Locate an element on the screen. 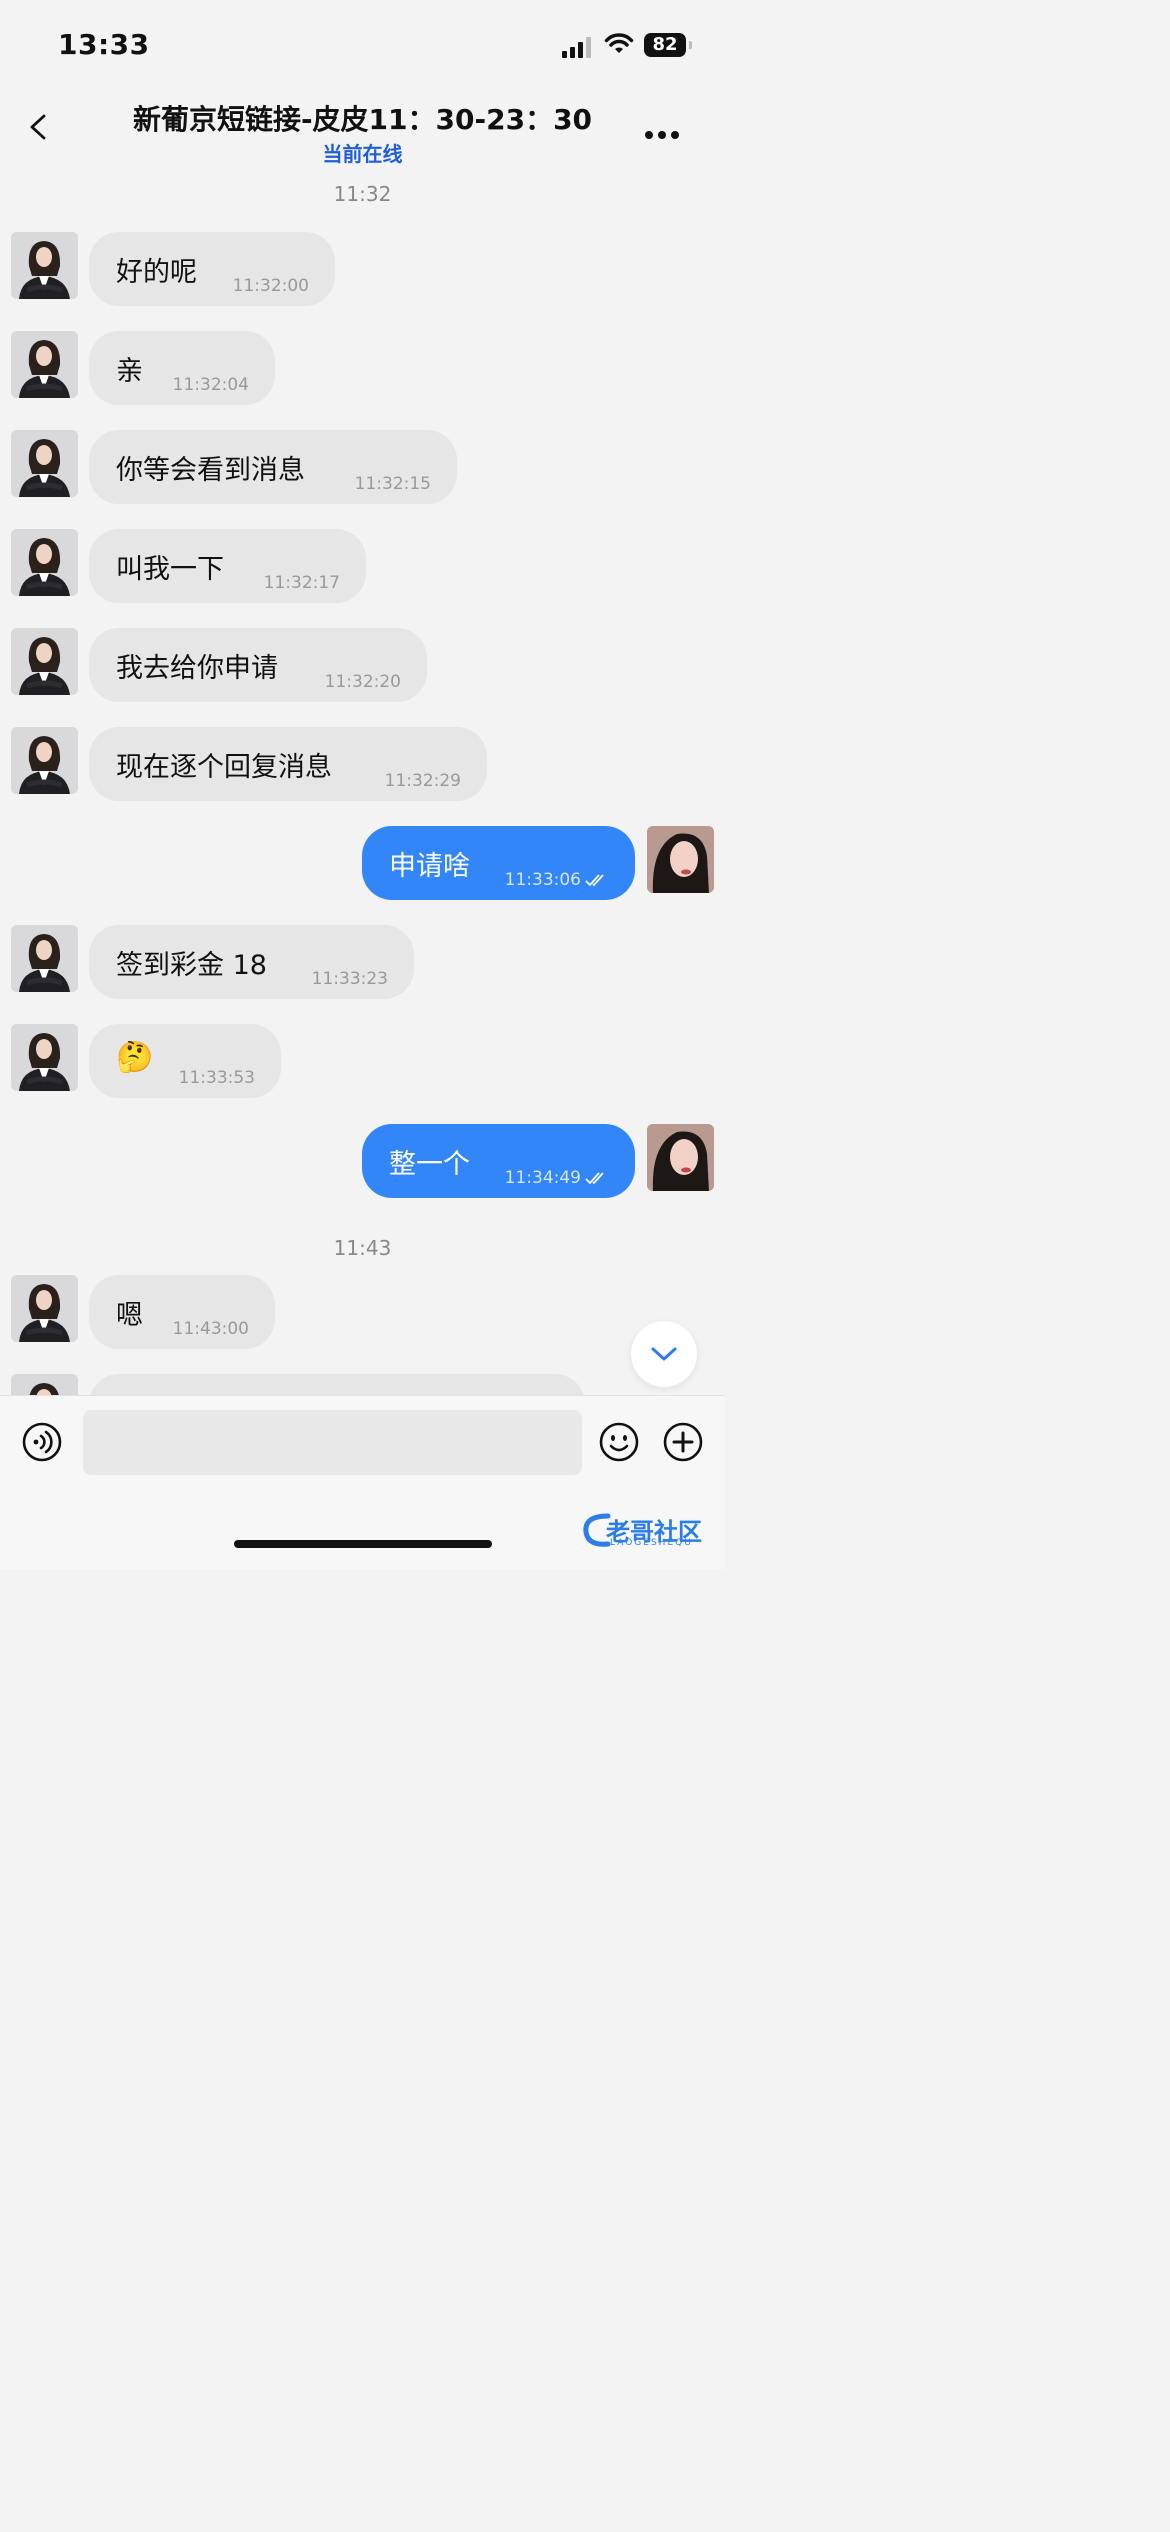  message-timestamp: 11:32:15 is located at coordinates (392, 484).